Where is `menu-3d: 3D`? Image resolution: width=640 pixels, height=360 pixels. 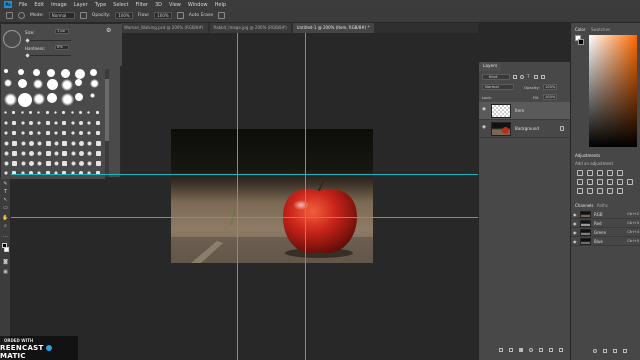 menu-3d: 3D is located at coordinates (158, 5).